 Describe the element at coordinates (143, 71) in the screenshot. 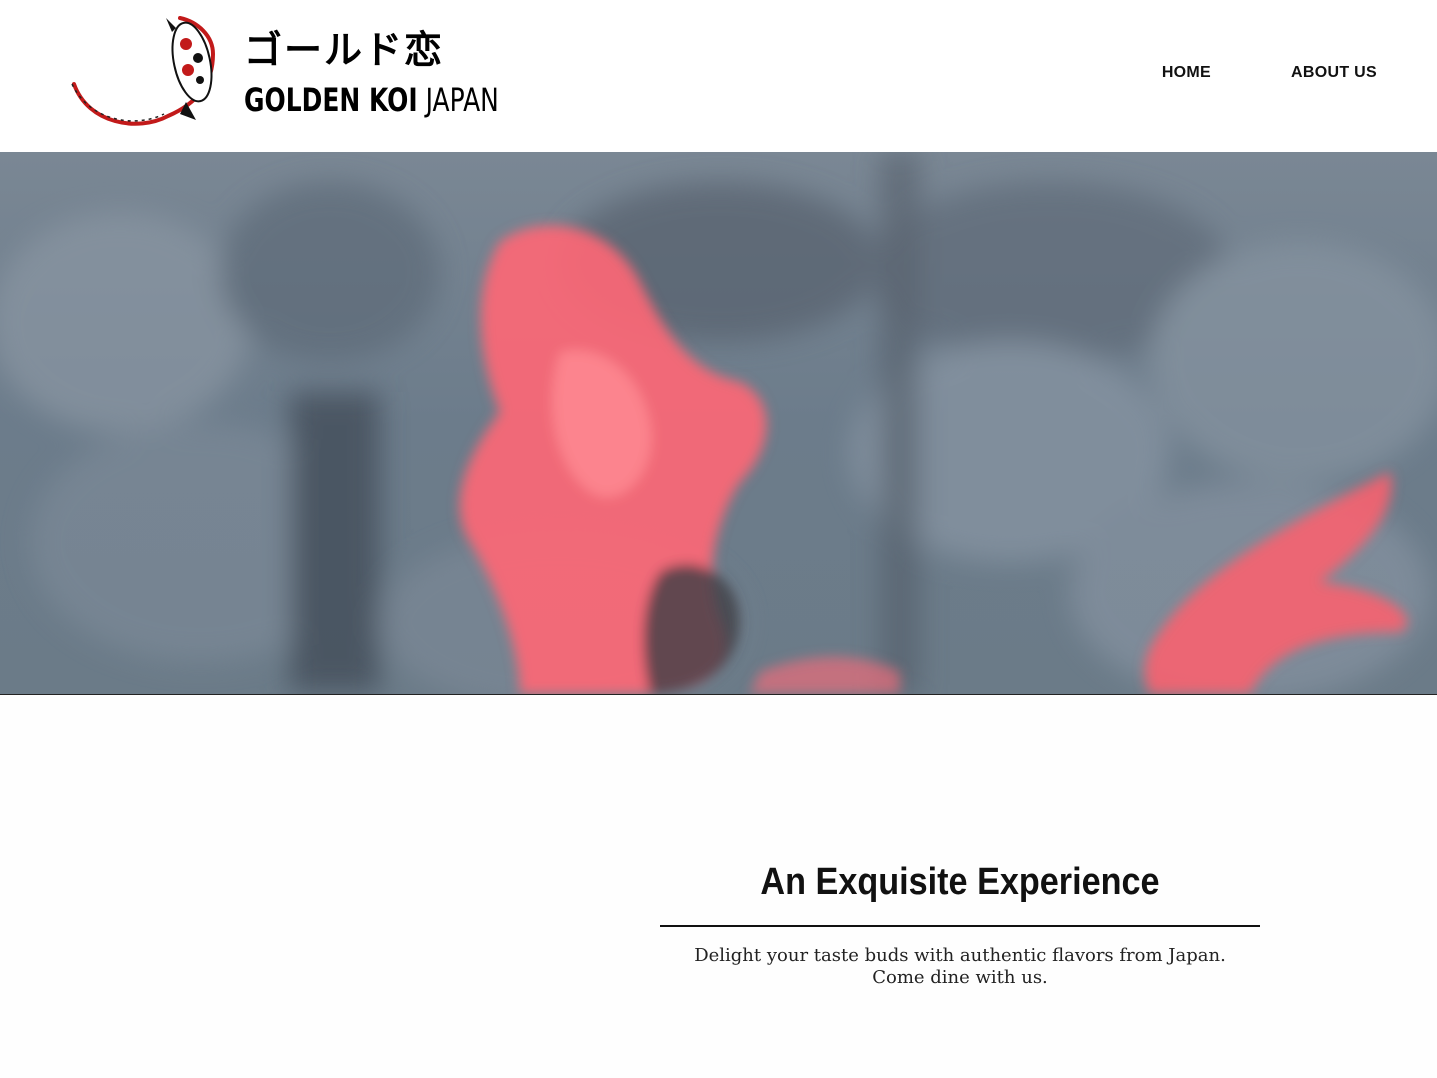

I see `koi-fish-icon` at that location.